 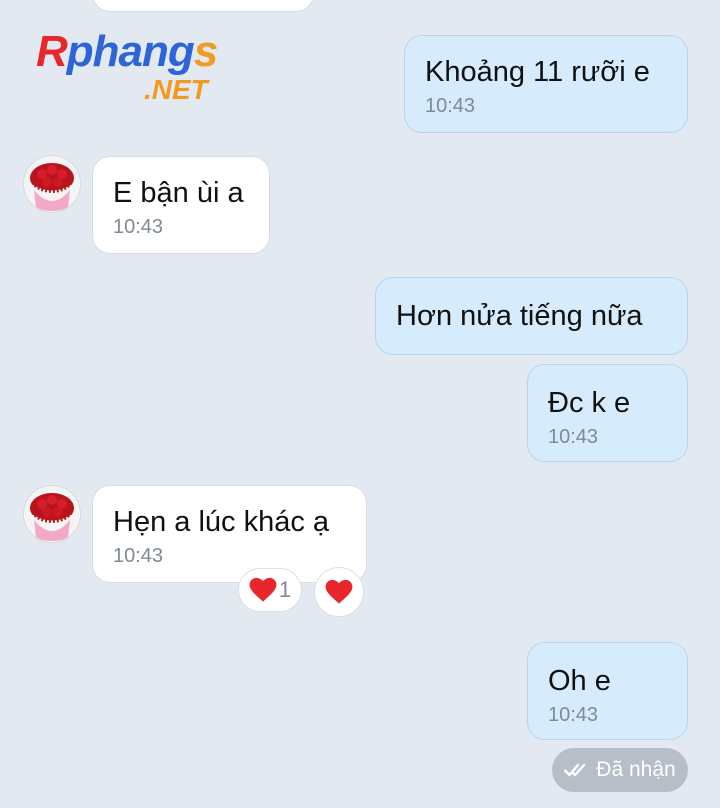 I want to click on message-bubble-outgoing: Hơn nửa tiếng nữa, so click(x=531, y=316).